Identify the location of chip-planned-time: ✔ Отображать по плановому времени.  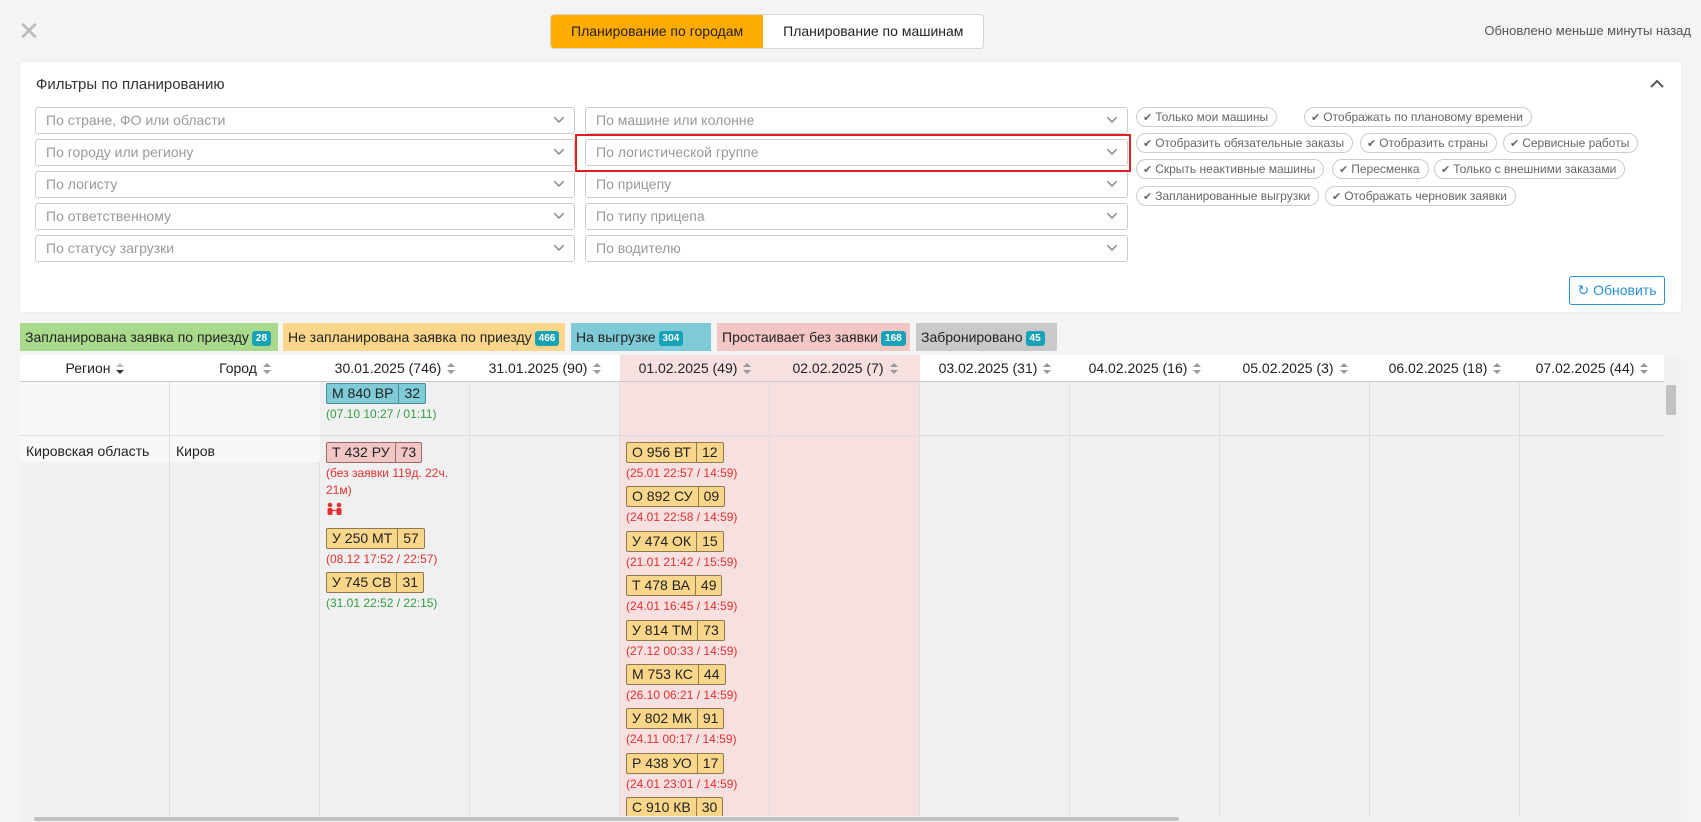
(1418, 117).